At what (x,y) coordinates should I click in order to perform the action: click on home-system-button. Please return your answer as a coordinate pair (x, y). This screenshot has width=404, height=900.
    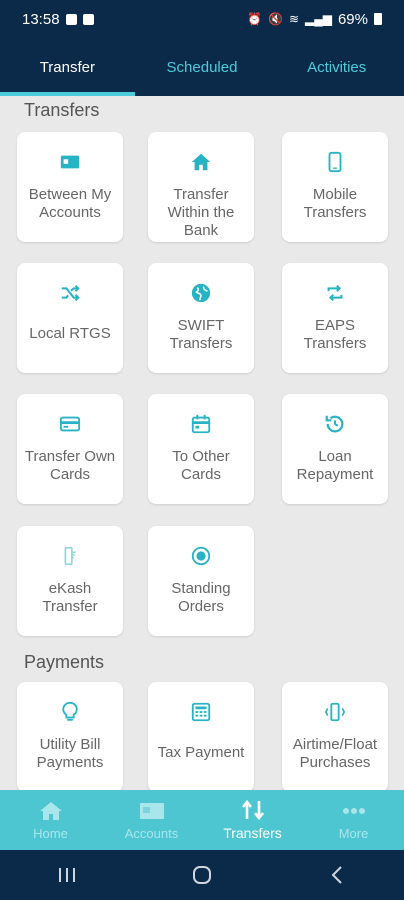
    Looking at the image, I should click on (202, 875).